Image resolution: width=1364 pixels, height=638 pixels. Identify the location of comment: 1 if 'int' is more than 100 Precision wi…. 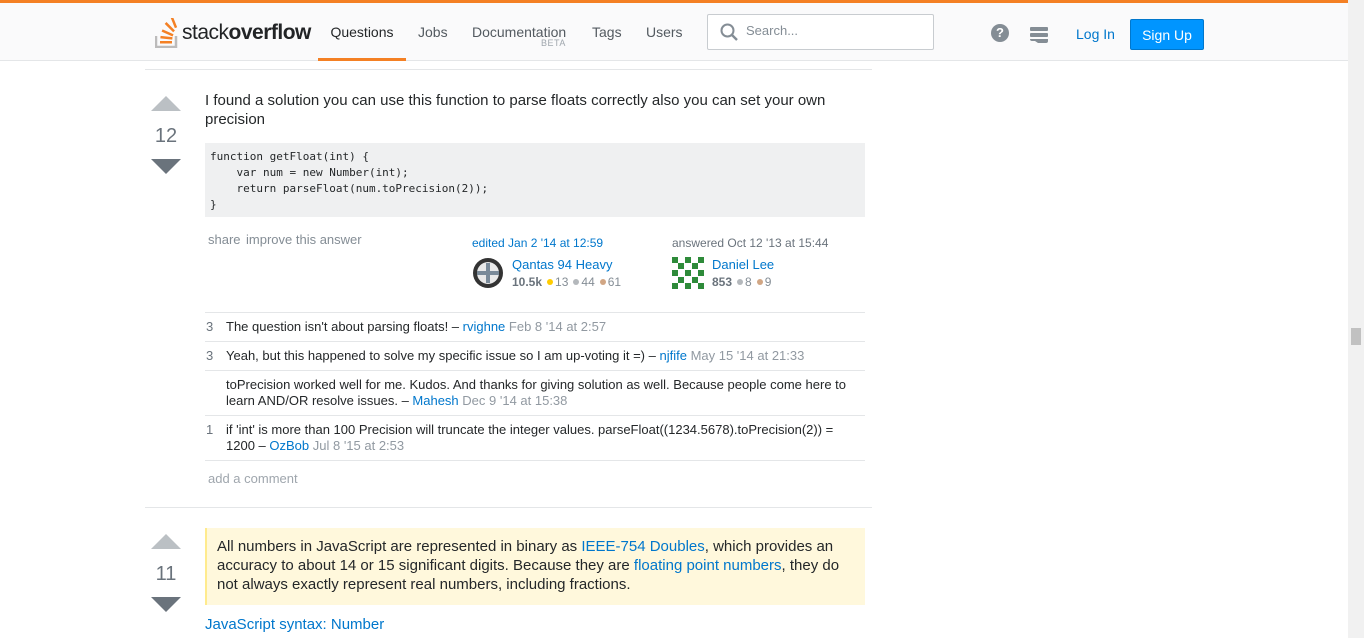
(535, 438).